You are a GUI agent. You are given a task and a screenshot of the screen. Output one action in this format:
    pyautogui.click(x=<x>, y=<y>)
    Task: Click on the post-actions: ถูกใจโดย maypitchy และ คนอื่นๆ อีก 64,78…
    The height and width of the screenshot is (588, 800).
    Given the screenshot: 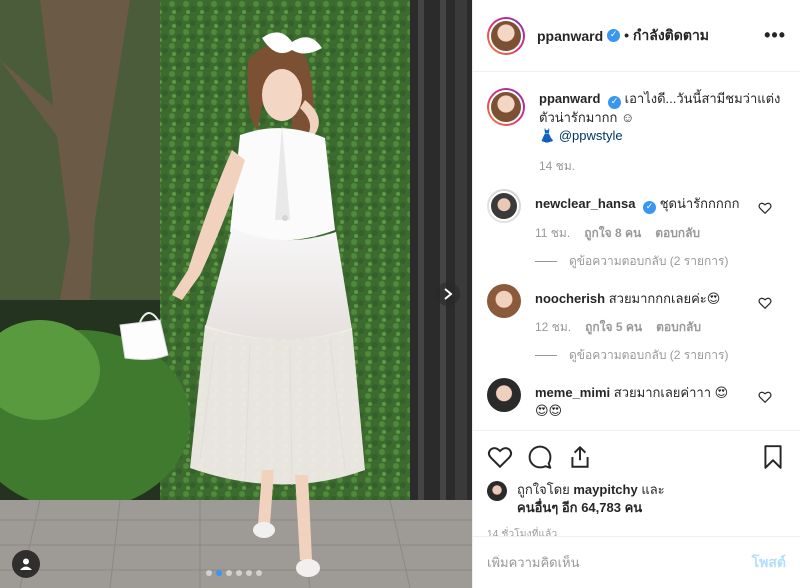 What is the action you would take?
    pyautogui.click(x=636, y=486)
    